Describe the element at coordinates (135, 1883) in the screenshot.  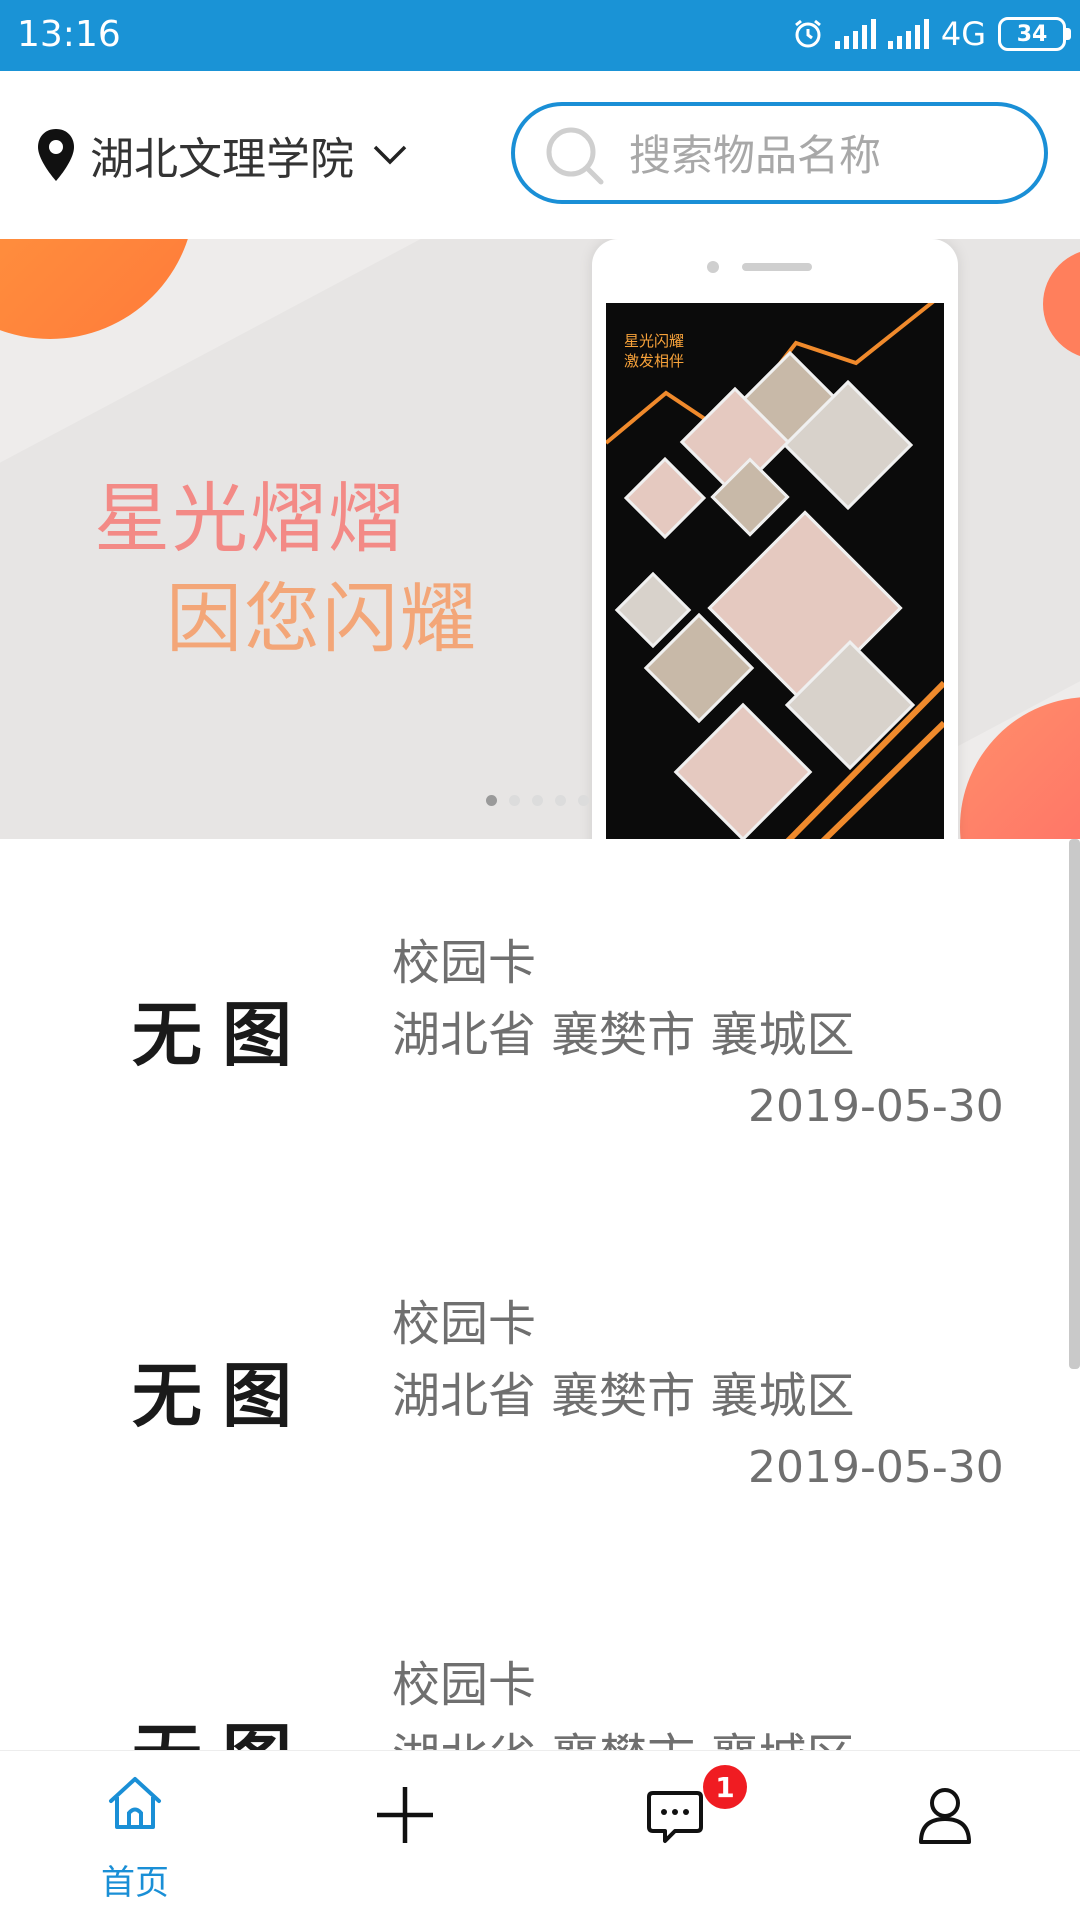
I see `tab-home-label: 首页` at that location.